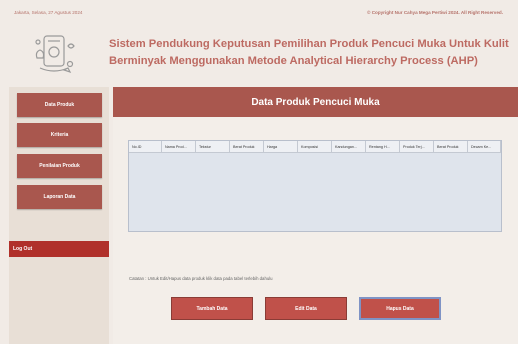 The width and height of the screenshot is (518, 344). What do you see at coordinates (315, 102) in the screenshot?
I see `page-title: Data Produk Pencuci Muka` at bounding box center [315, 102].